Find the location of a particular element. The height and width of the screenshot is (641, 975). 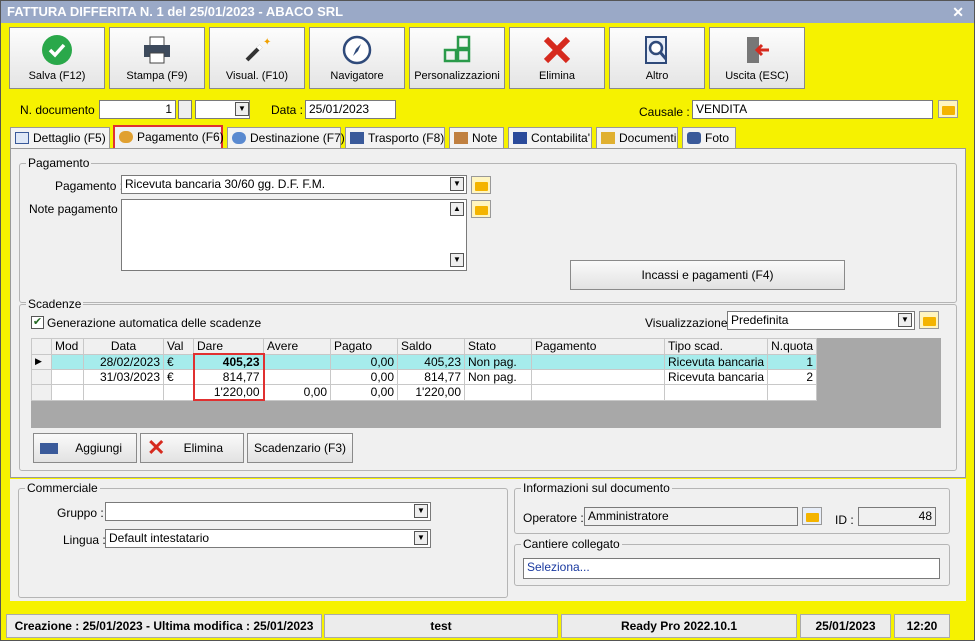

exit-button: Uscita (ESC) is located at coordinates (757, 58).